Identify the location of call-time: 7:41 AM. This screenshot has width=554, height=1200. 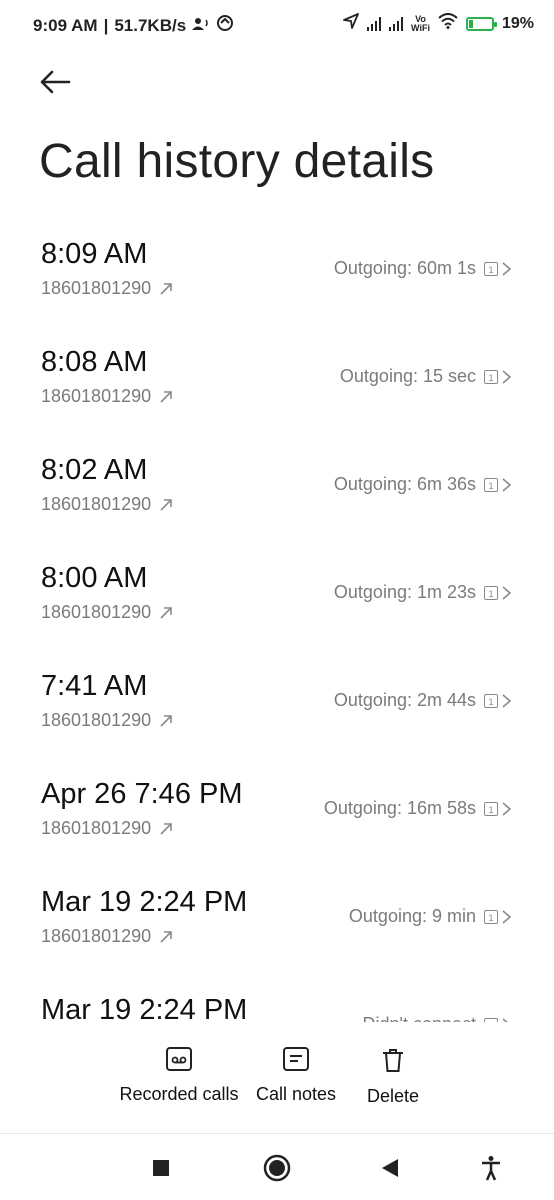
(94, 686).